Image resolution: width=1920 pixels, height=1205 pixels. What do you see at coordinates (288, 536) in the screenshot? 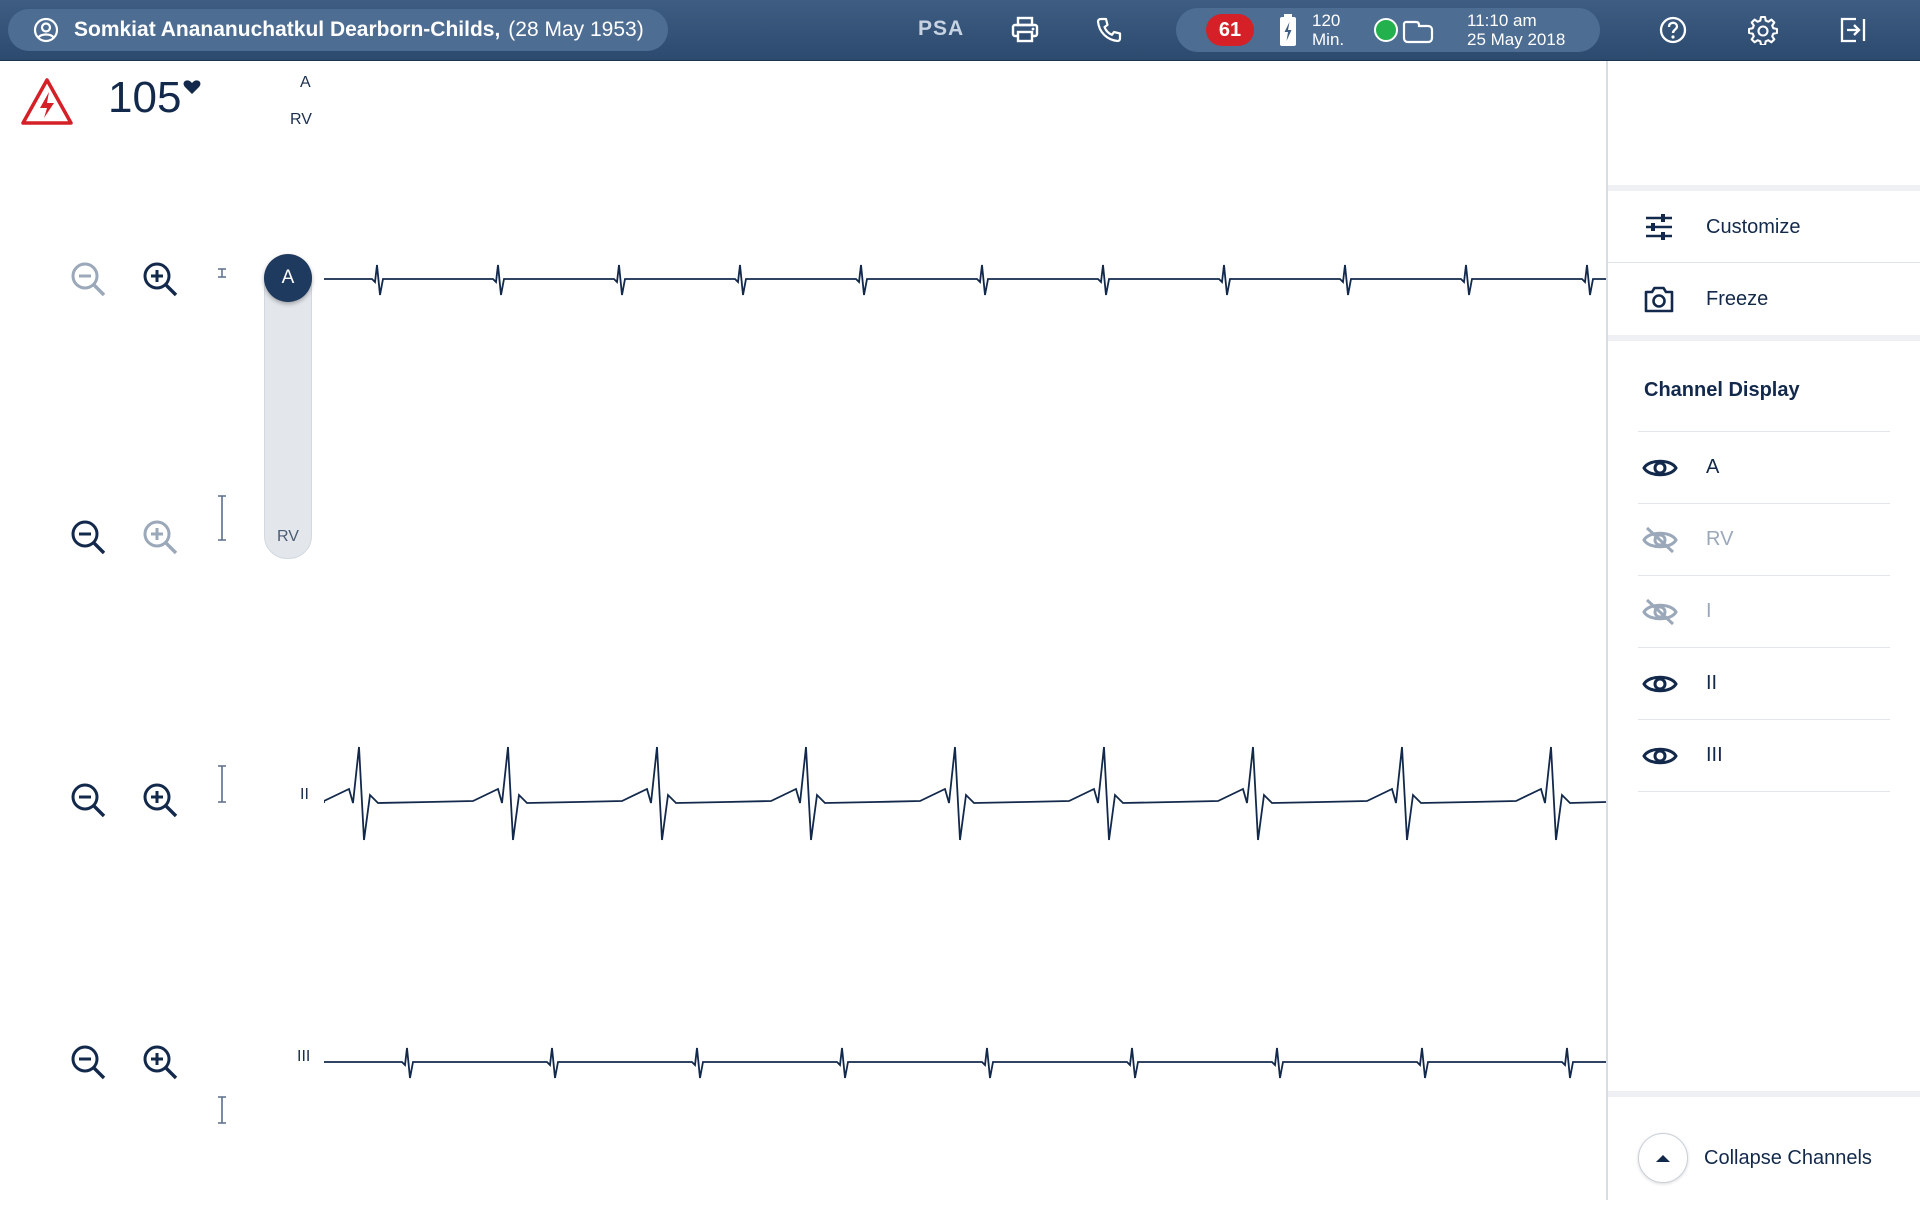
I see `lead-selector-bottom-label: RV` at bounding box center [288, 536].